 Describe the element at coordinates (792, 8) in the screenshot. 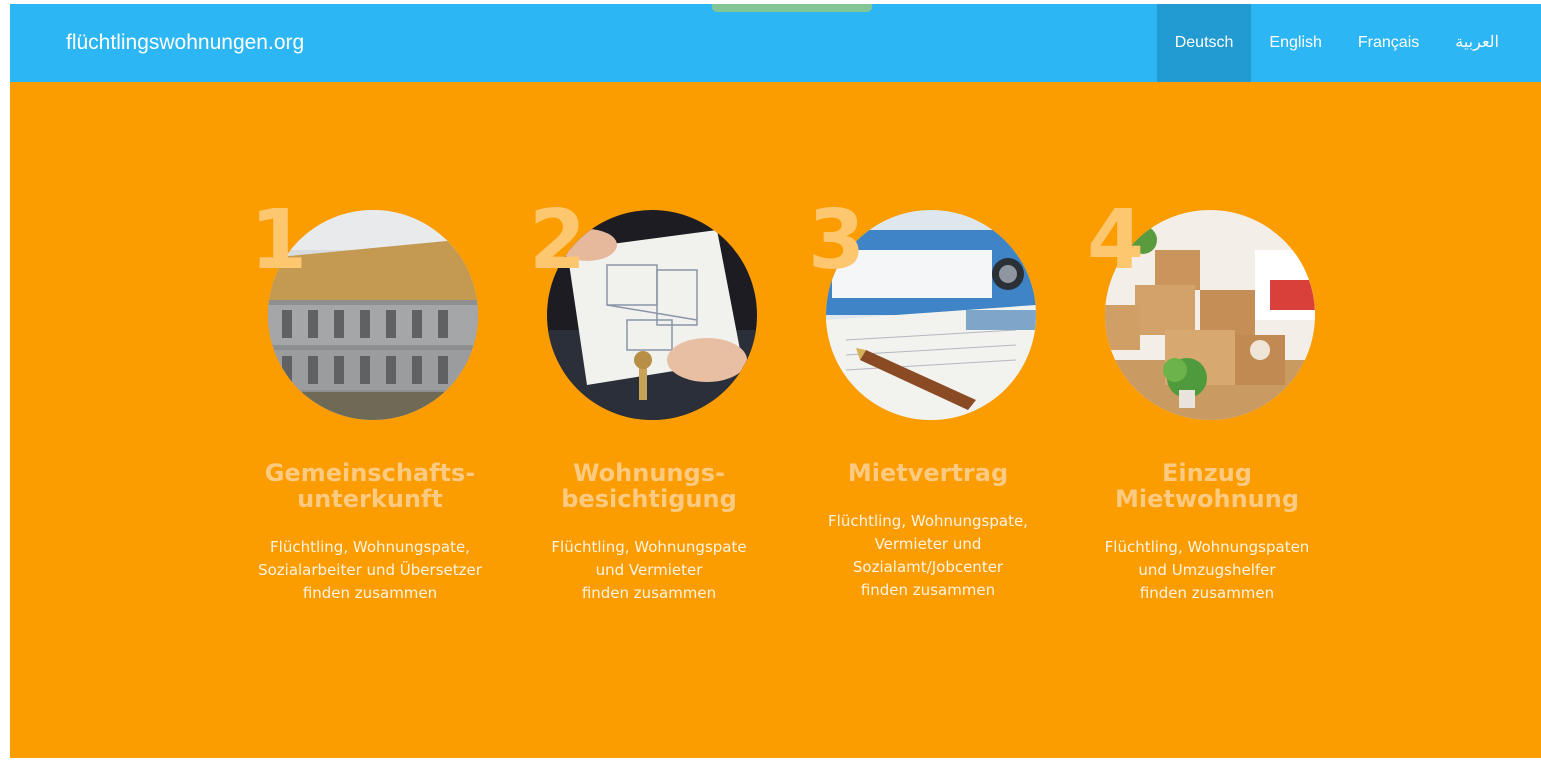

I see `browser-tab-hint` at that location.